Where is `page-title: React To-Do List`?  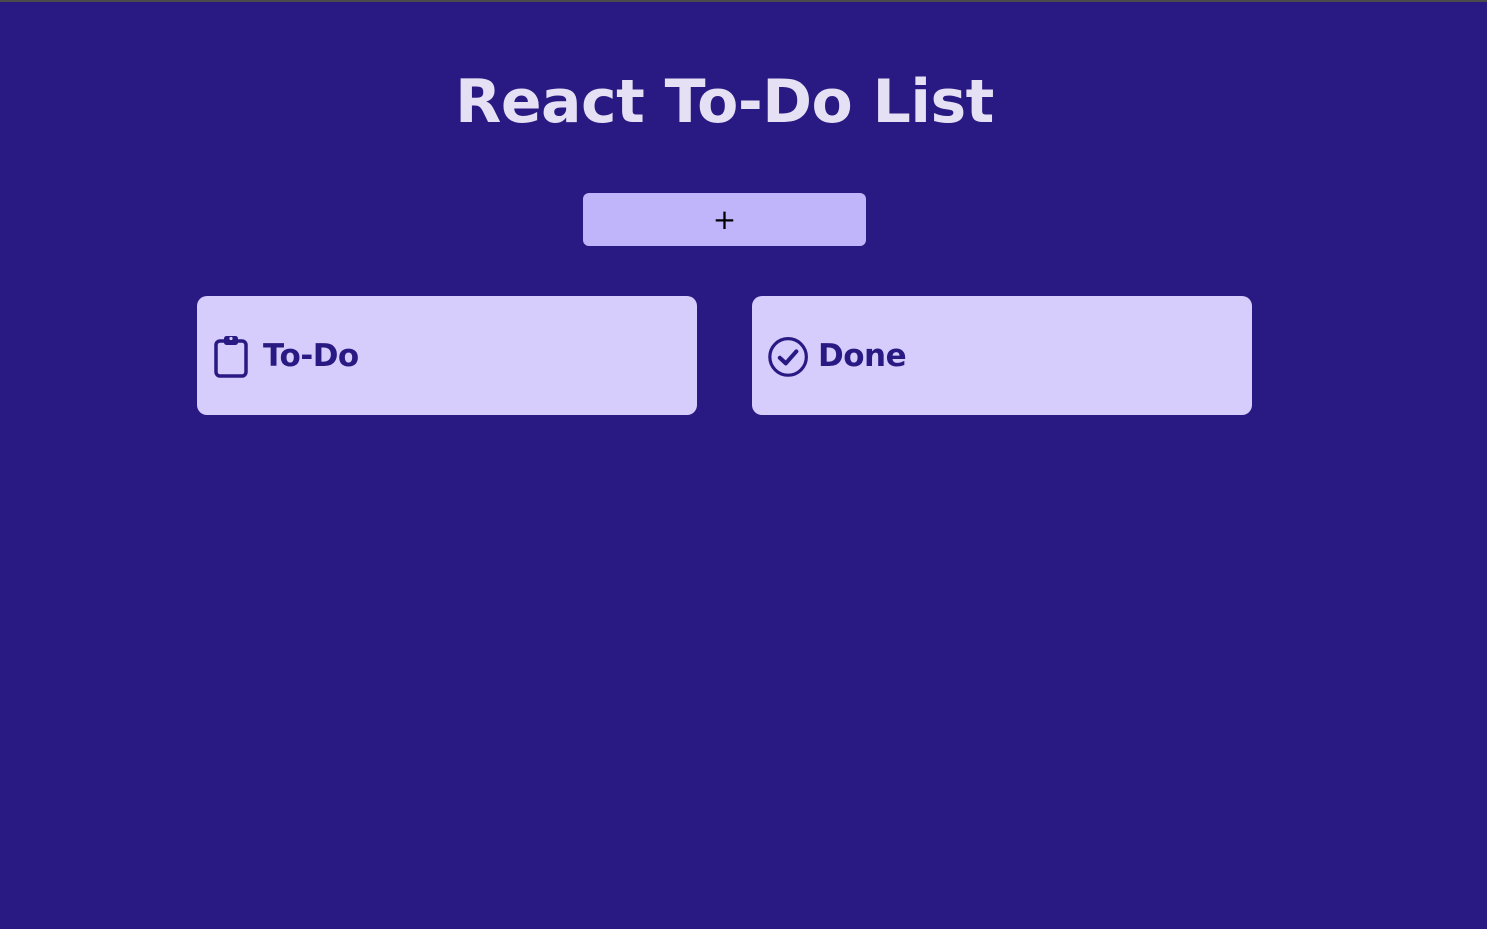 page-title: React To-Do List is located at coordinates (724, 102).